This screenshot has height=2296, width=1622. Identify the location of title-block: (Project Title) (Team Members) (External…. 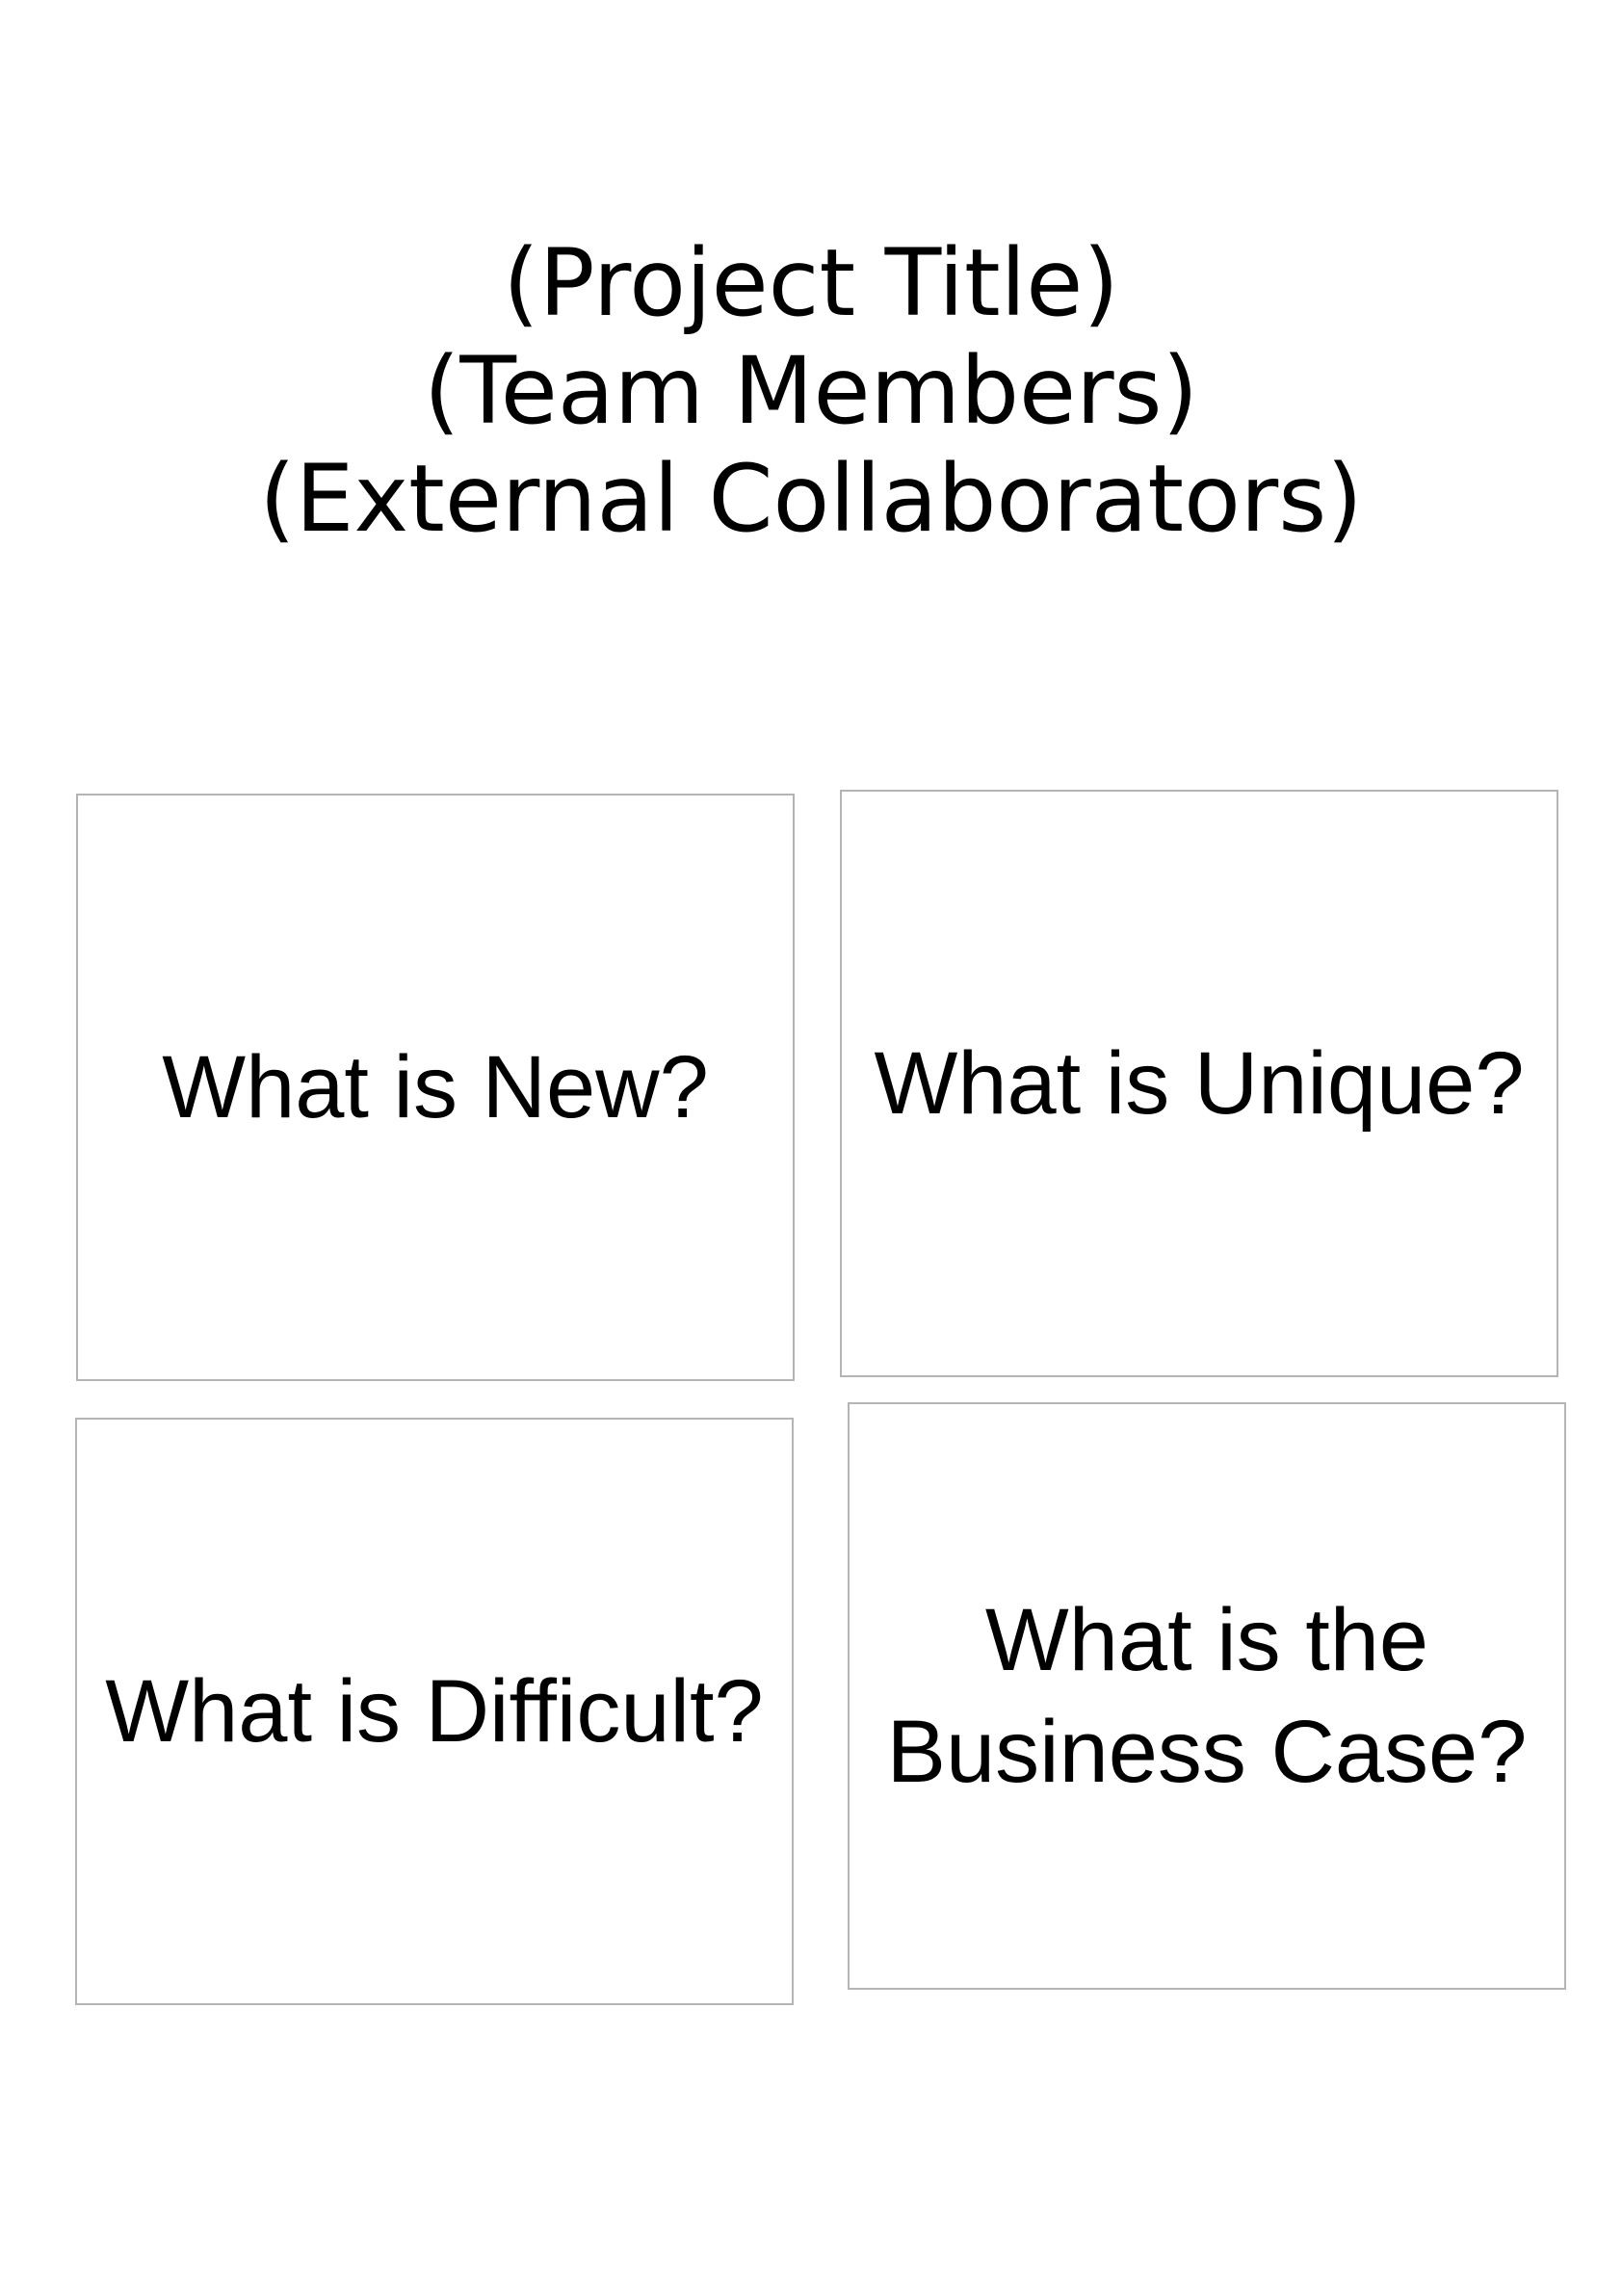
(811, 391).